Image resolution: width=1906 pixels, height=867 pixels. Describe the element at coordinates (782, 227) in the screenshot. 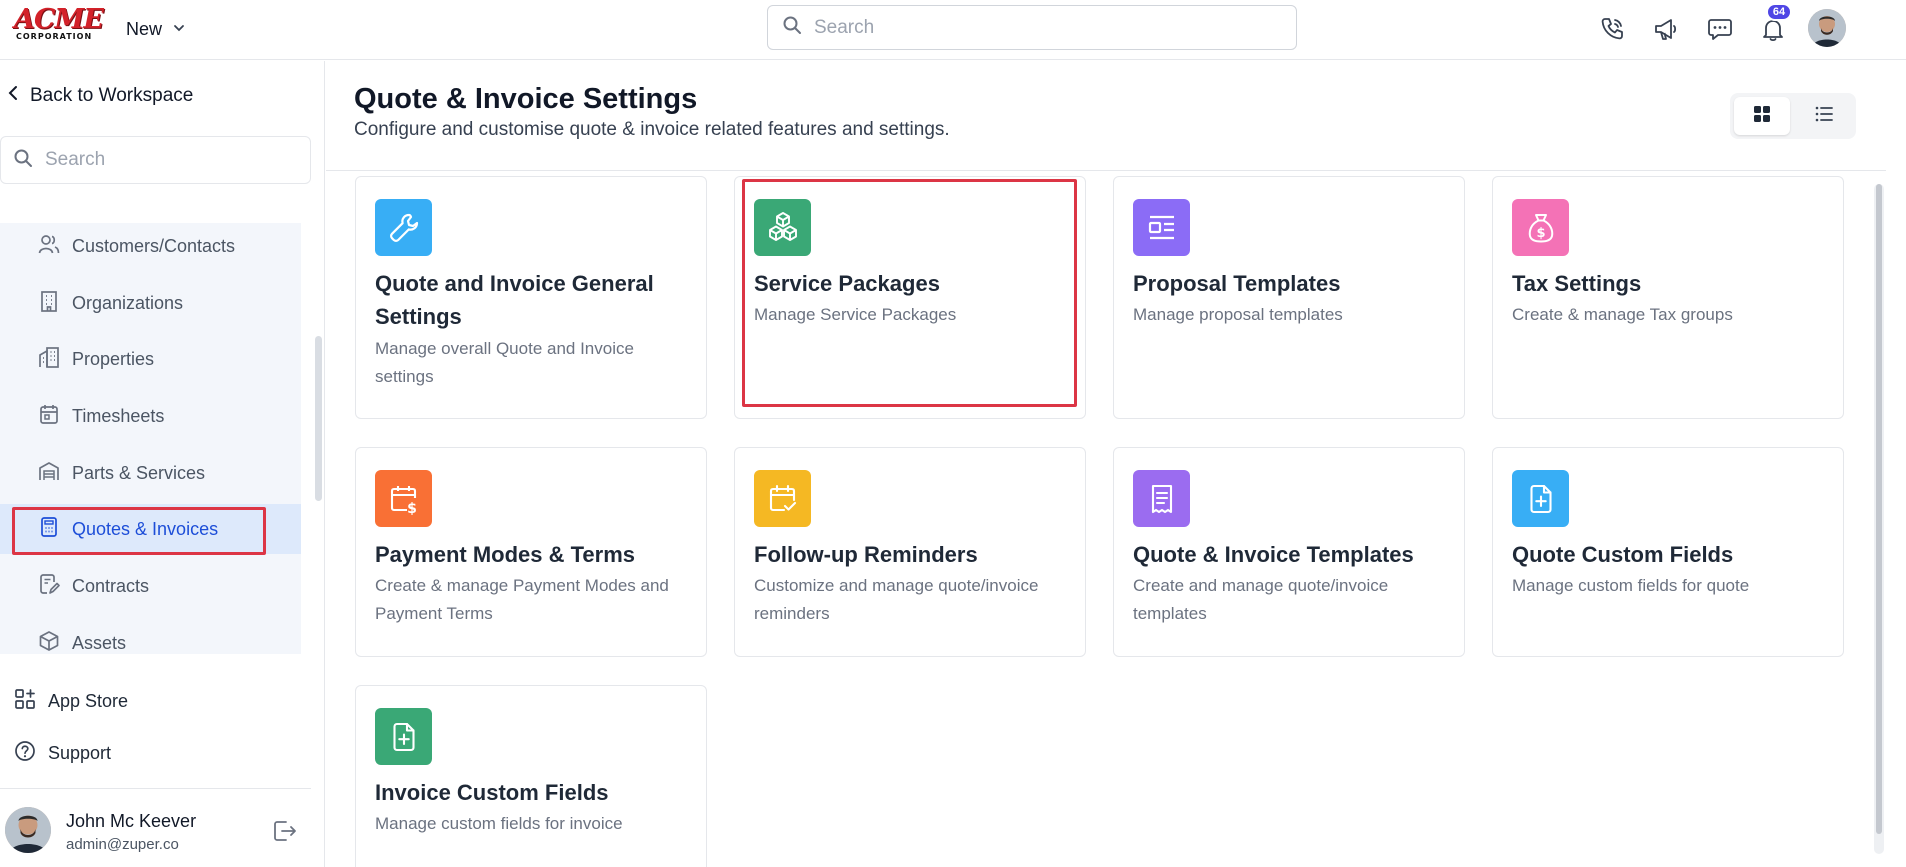

I see `boxes-icon` at that location.